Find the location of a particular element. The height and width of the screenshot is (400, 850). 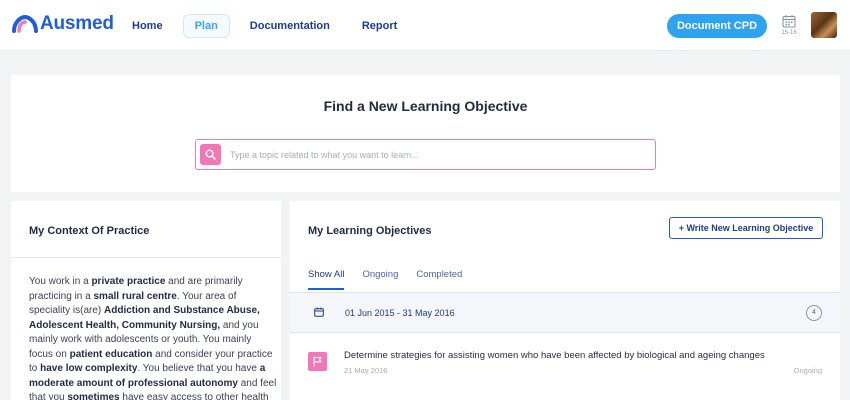

nav-home: Home is located at coordinates (147, 26).